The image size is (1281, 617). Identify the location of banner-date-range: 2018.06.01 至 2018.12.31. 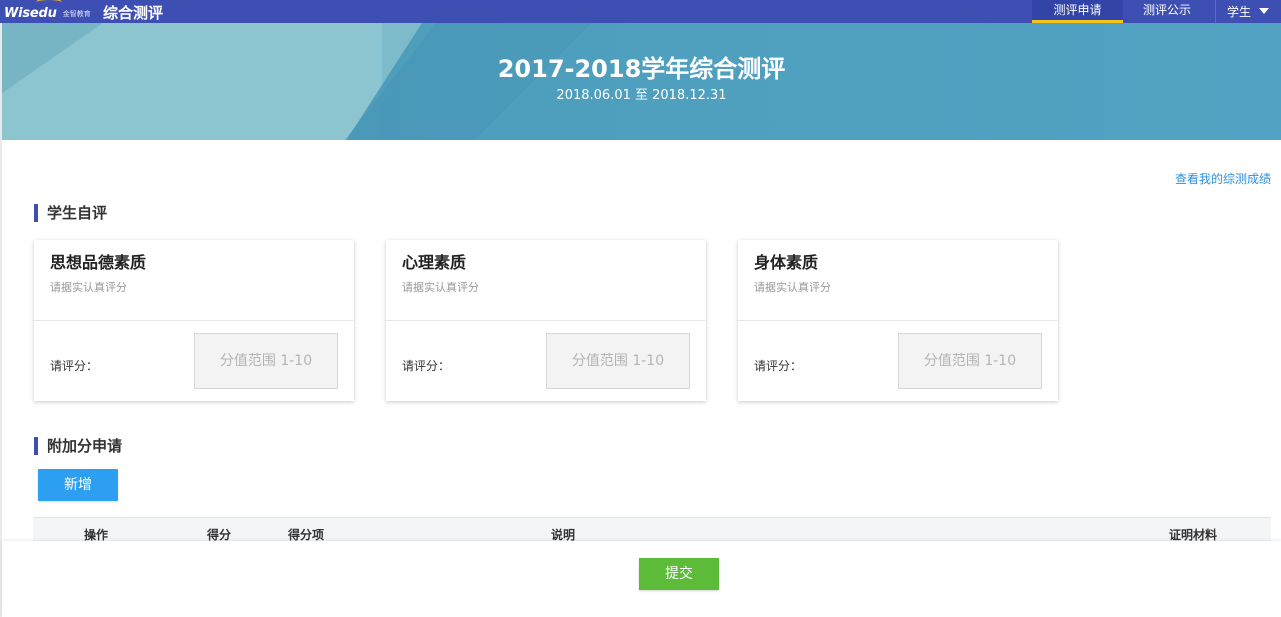
(641, 95).